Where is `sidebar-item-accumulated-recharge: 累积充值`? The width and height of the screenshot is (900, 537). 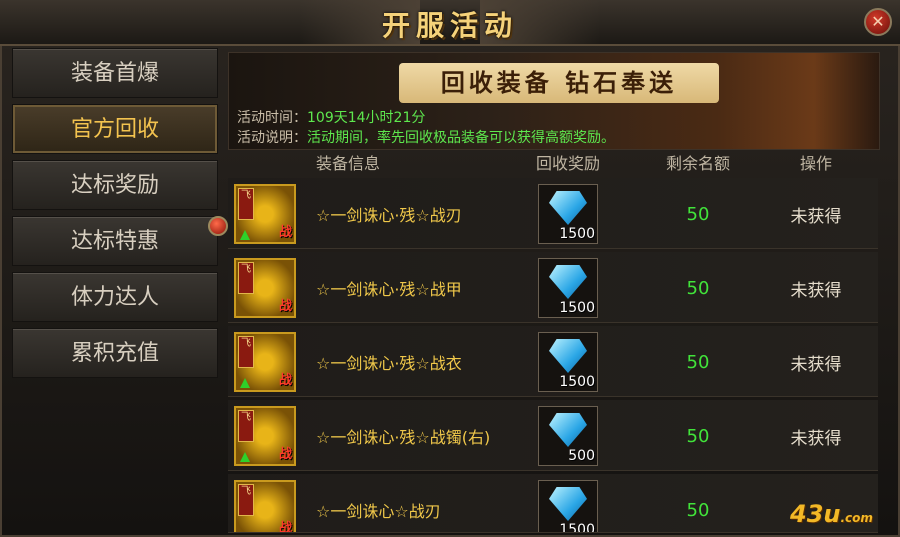
sidebar-item-accumulated-recharge: 累积充值 is located at coordinates (115, 353).